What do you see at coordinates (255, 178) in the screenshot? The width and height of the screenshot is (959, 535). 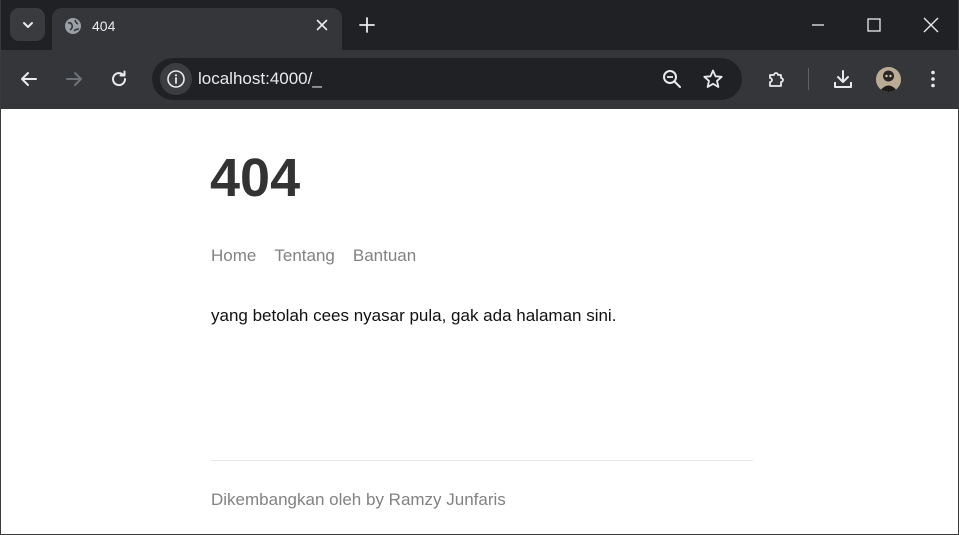 I see `page-title: 404` at bounding box center [255, 178].